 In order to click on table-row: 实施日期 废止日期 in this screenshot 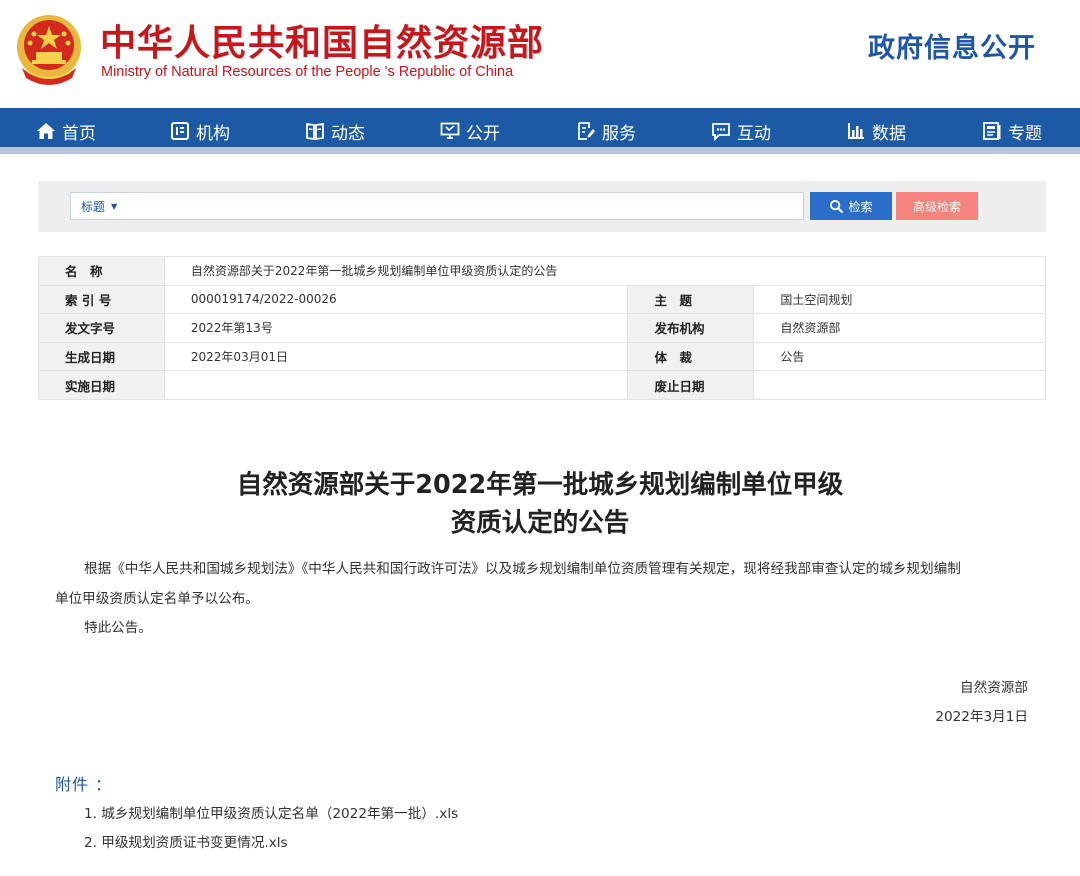, I will do `click(542, 385)`.